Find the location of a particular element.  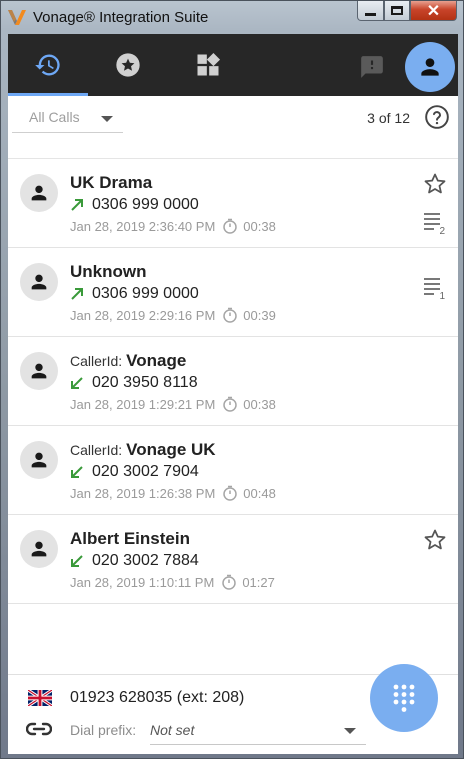

call-datetime: Jan 28, 2019 1:10:11 PM is located at coordinates (142, 582).